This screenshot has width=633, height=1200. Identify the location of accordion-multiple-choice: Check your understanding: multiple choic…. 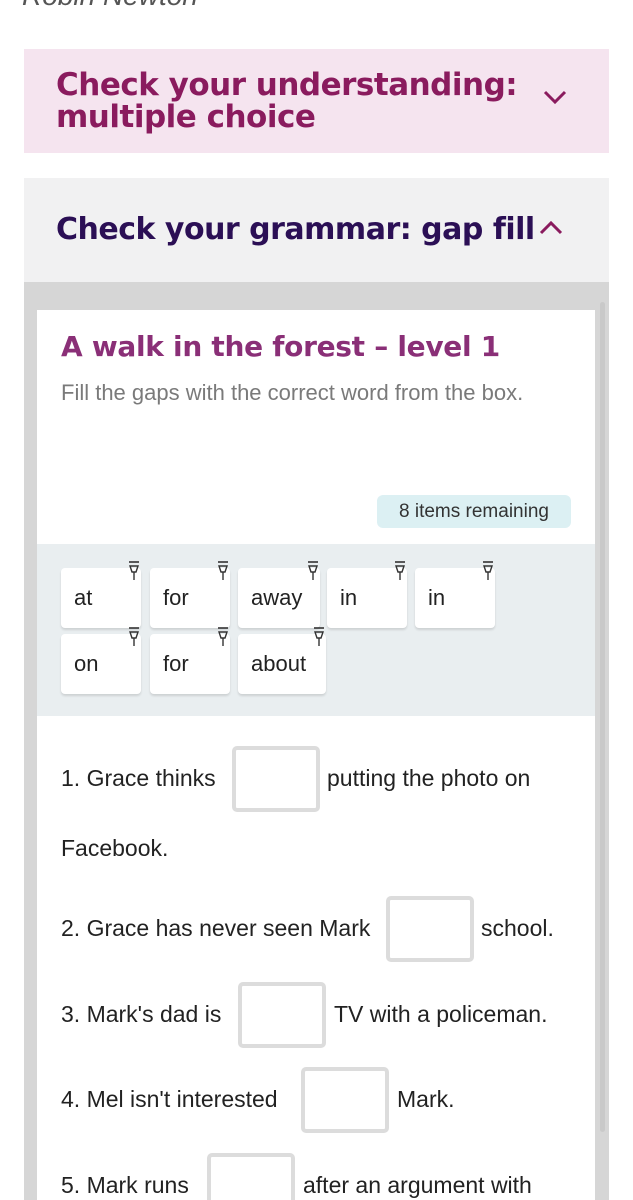
(316, 101).